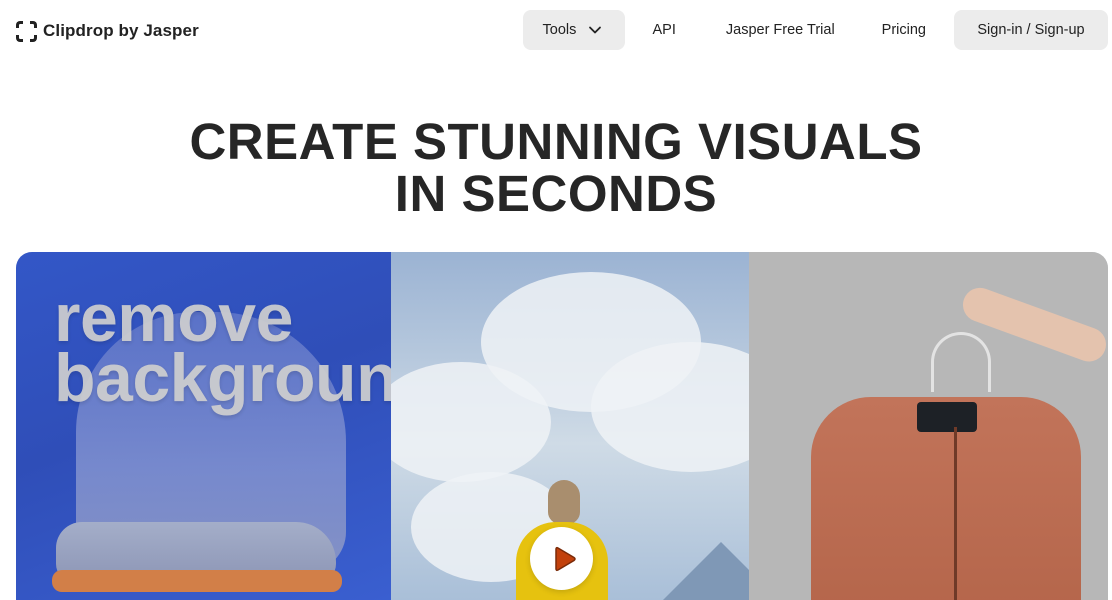 This screenshot has width=1112, height=600. What do you see at coordinates (197, 581) in the screenshot?
I see `armchair-base` at bounding box center [197, 581].